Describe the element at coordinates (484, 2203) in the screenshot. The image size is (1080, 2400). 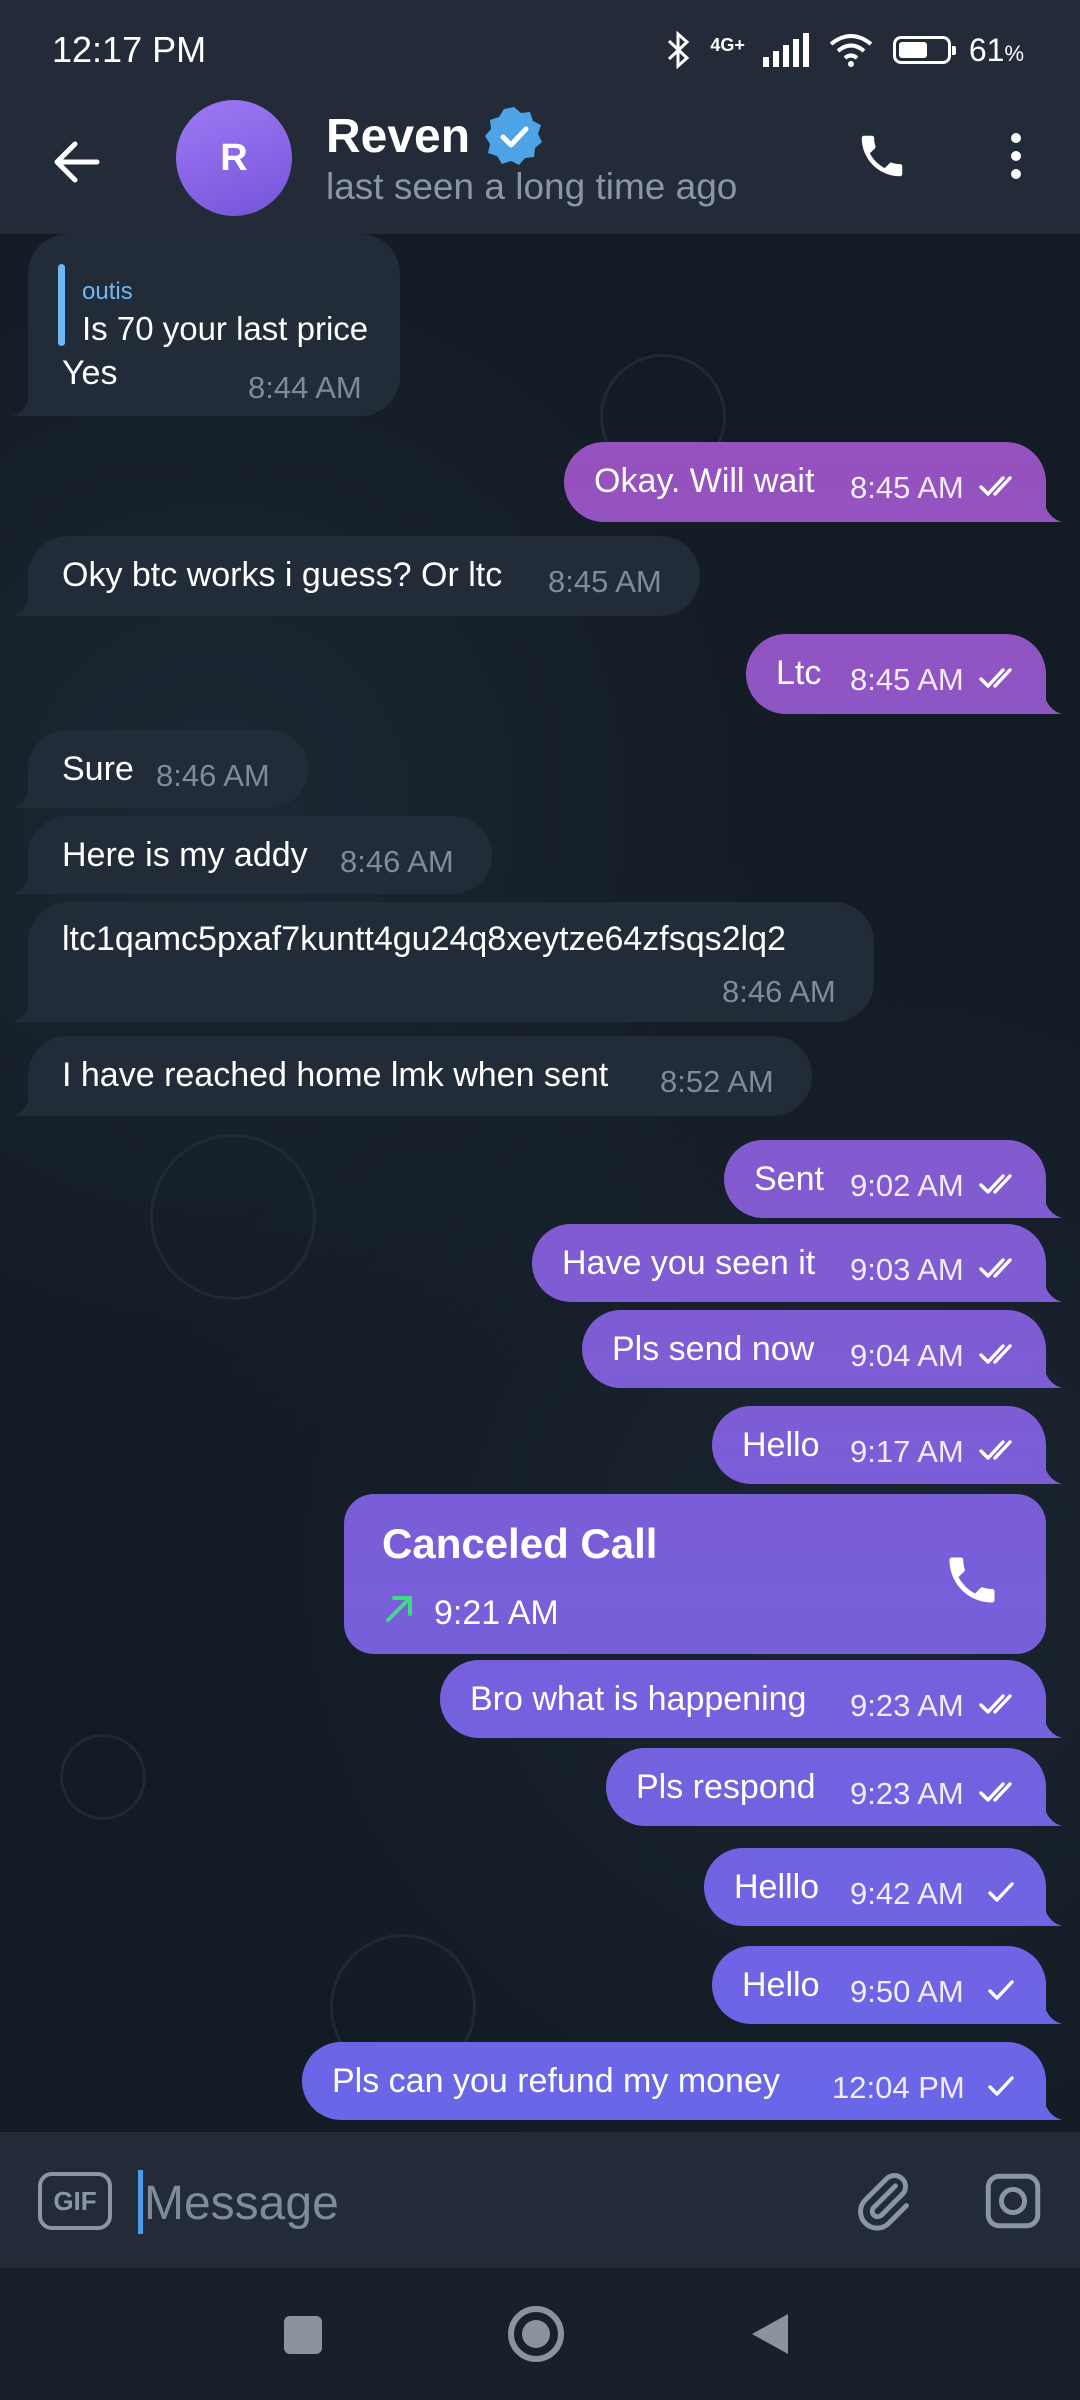
I see `message-input` at that location.